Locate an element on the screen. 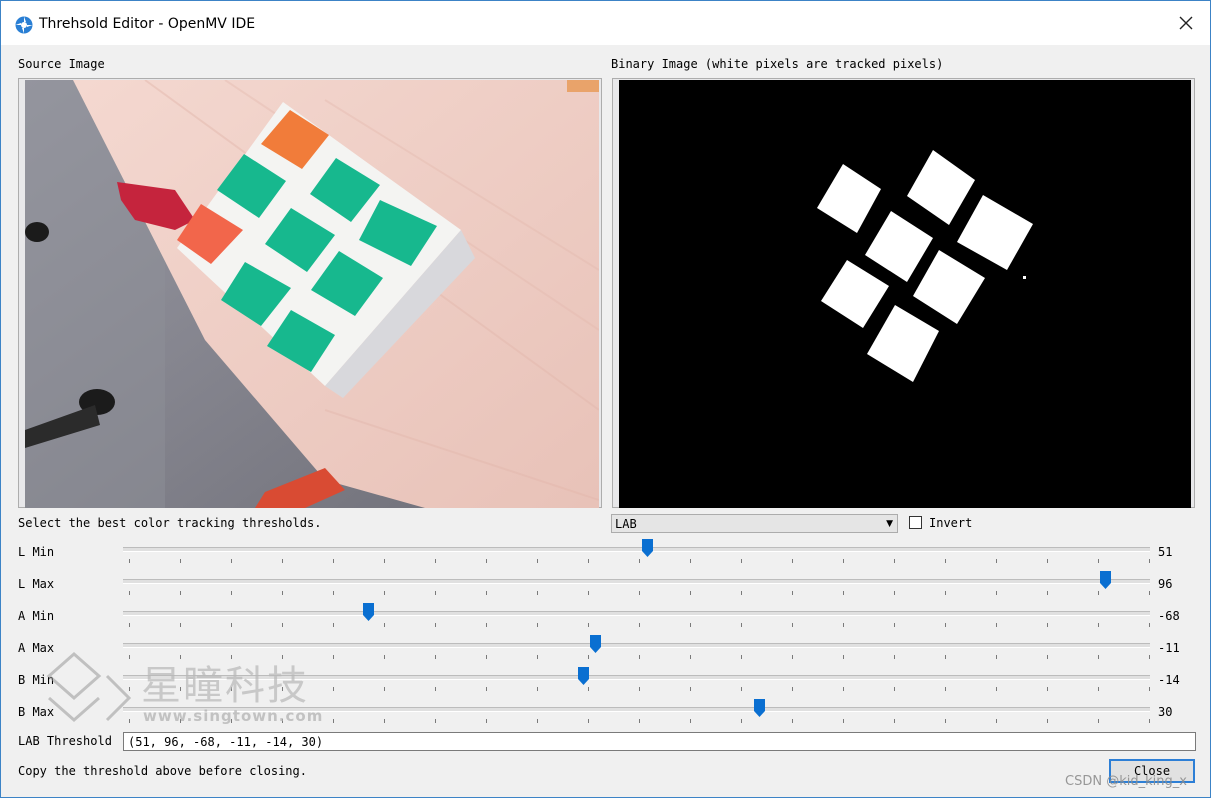  slider-label-l-min: L Min is located at coordinates (36, 552).